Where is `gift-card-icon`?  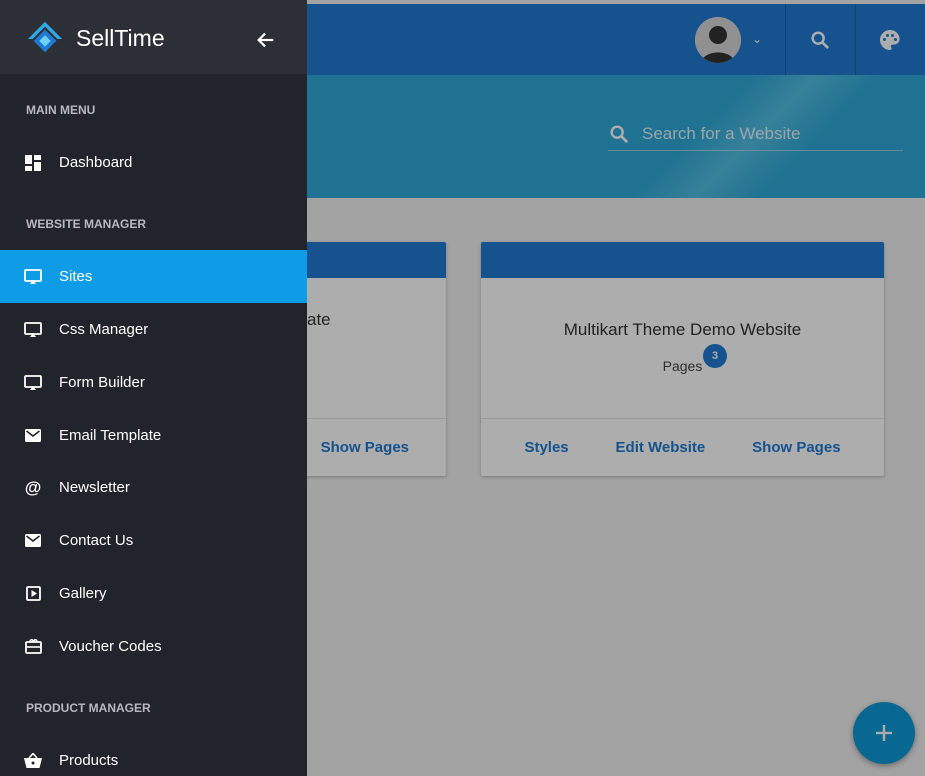 gift-card-icon is located at coordinates (33, 647).